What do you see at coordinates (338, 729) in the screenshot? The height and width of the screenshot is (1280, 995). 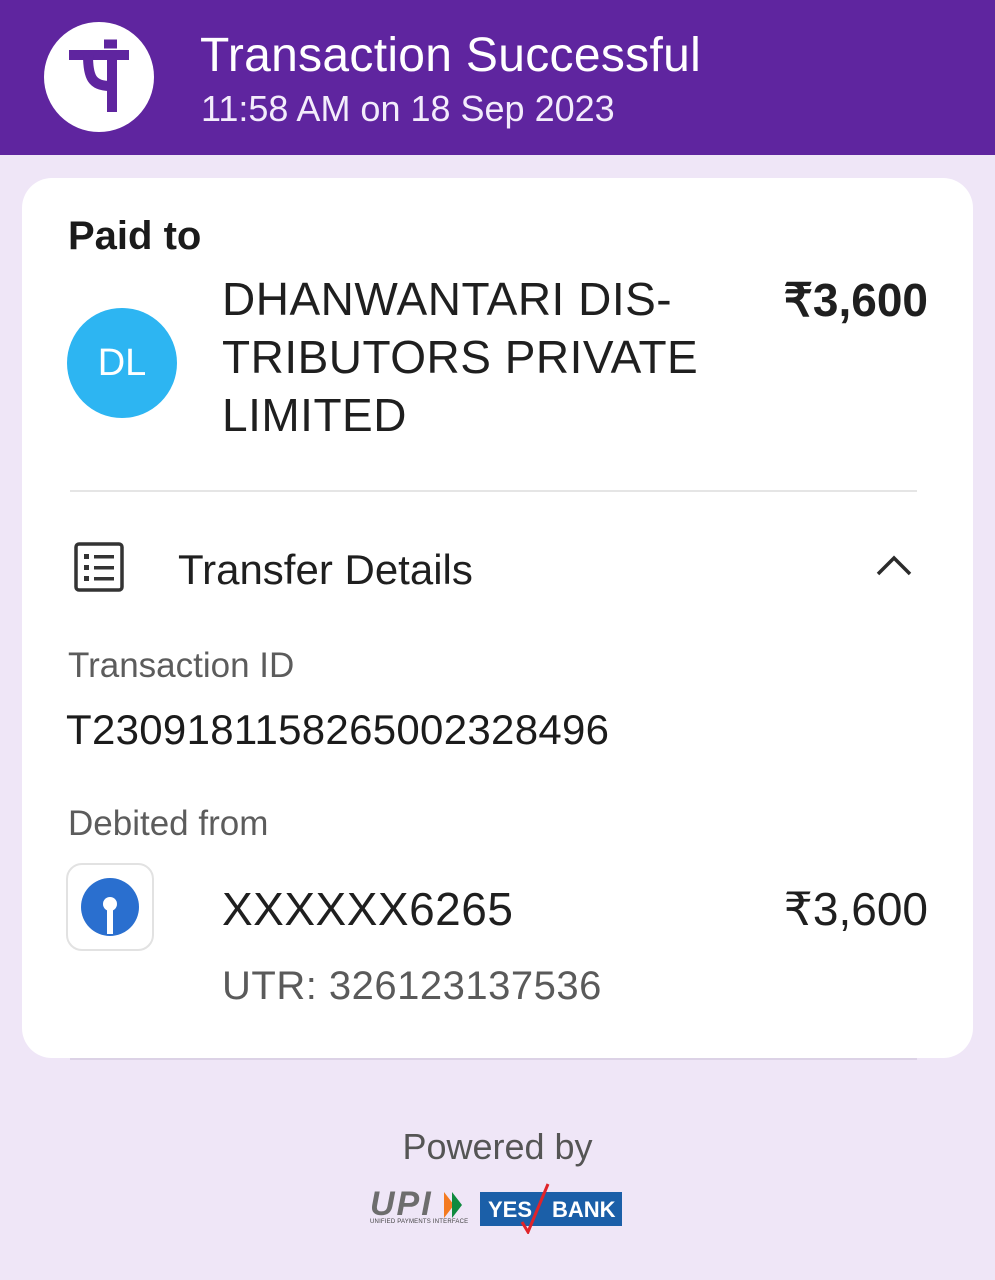 I see `transaction-id-value: T2309181158265002328496` at bounding box center [338, 729].